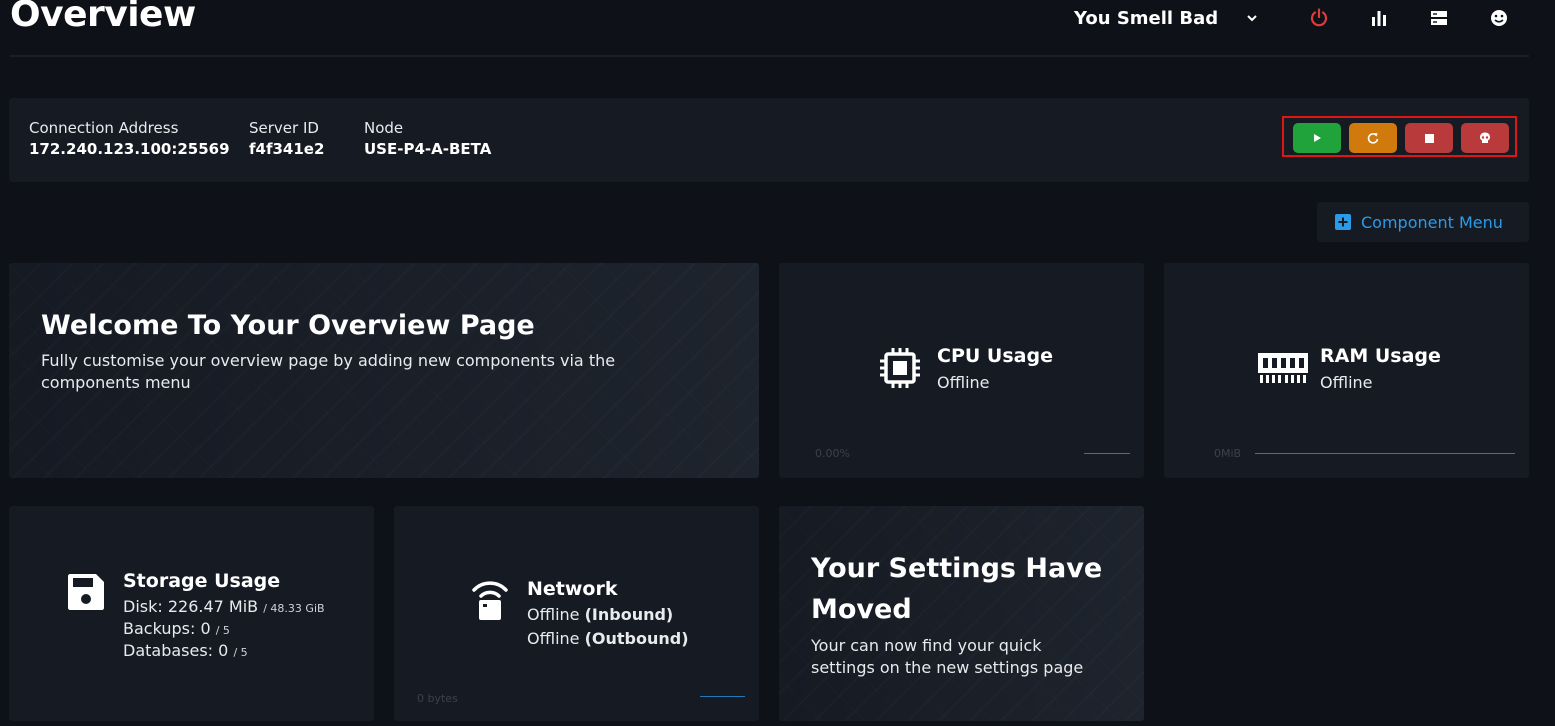 This screenshot has width=1555, height=726. I want to click on backups-total: / 5, so click(222, 630).